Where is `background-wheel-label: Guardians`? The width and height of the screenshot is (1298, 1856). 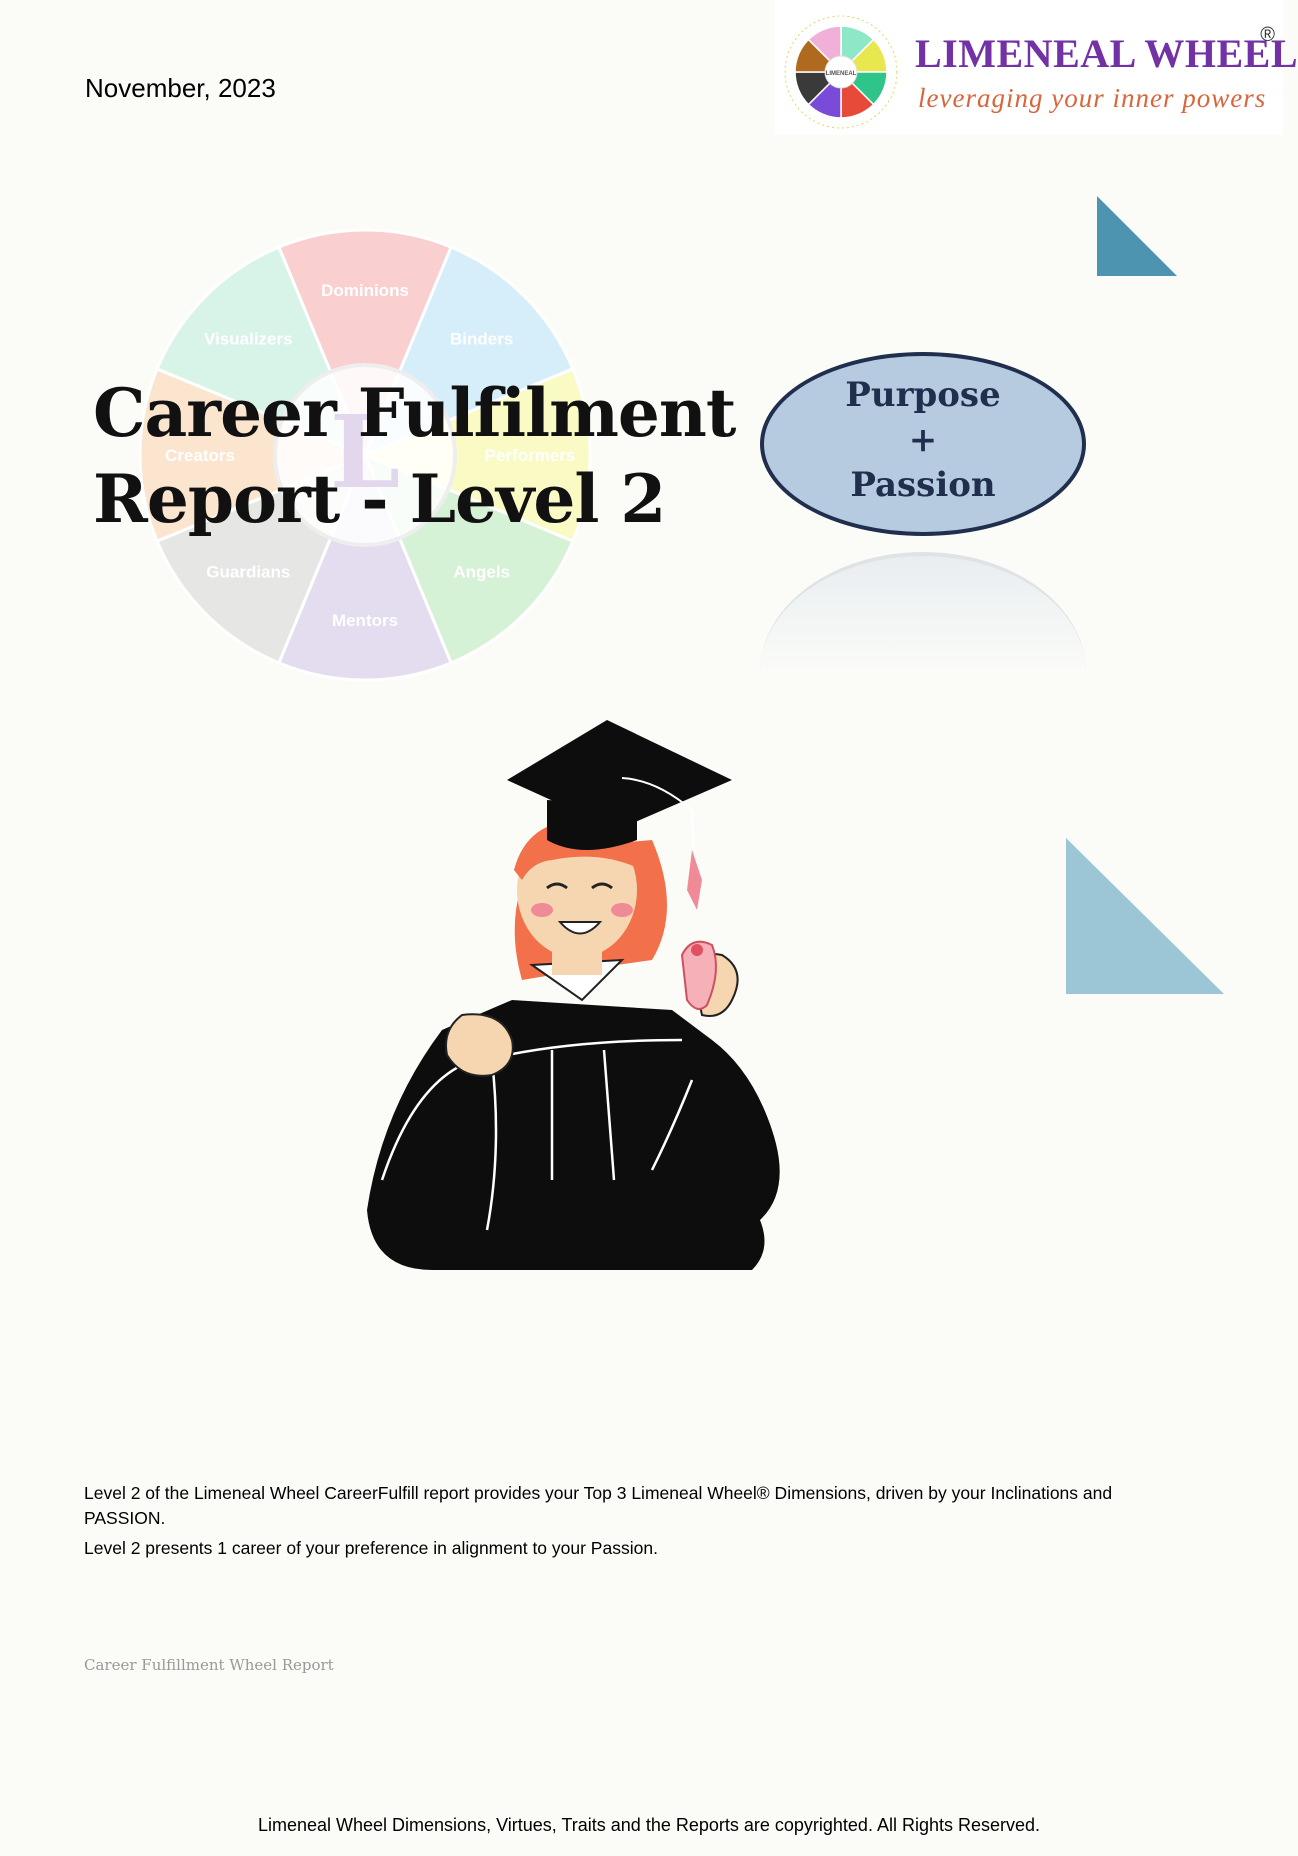 background-wheel-label: Guardians is located at coordinates (248, 572).